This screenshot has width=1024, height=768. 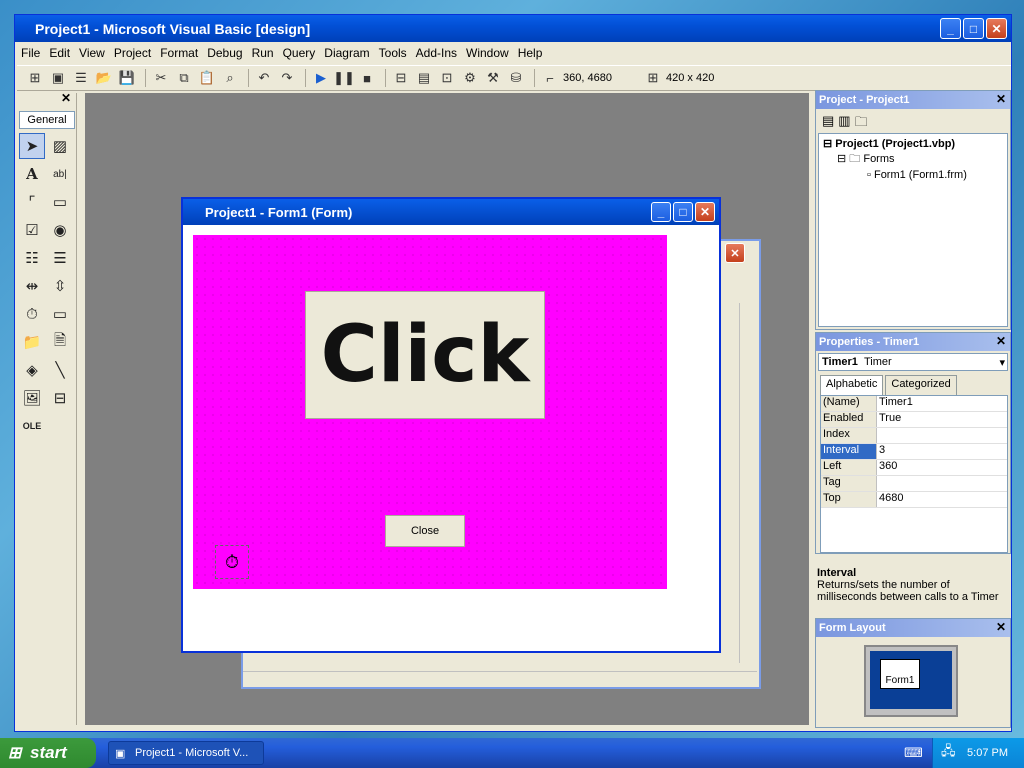 What do you see at coordinates (367, 78) in the screenshot?
I see `end-icon: ■` at bounding box center [367, 78].